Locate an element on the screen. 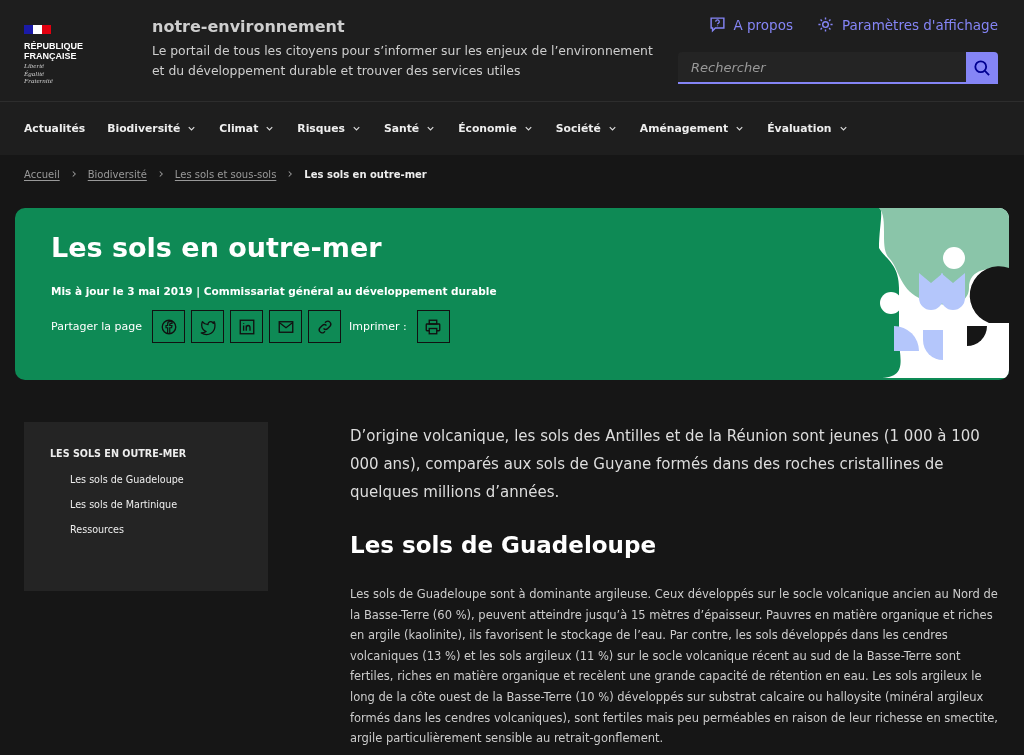 The image size is (1024, 755). flag-icon is located at coordinates (37, 29).